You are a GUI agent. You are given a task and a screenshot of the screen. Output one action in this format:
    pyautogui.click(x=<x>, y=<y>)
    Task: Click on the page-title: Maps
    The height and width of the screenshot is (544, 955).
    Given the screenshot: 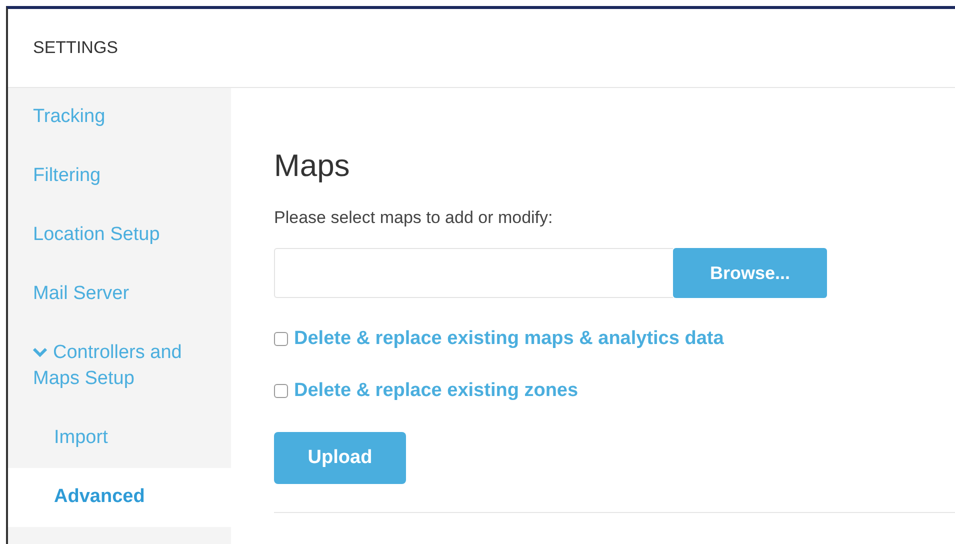 What is the action you would take?
    pyautogui.click(x=312, y=166)
    